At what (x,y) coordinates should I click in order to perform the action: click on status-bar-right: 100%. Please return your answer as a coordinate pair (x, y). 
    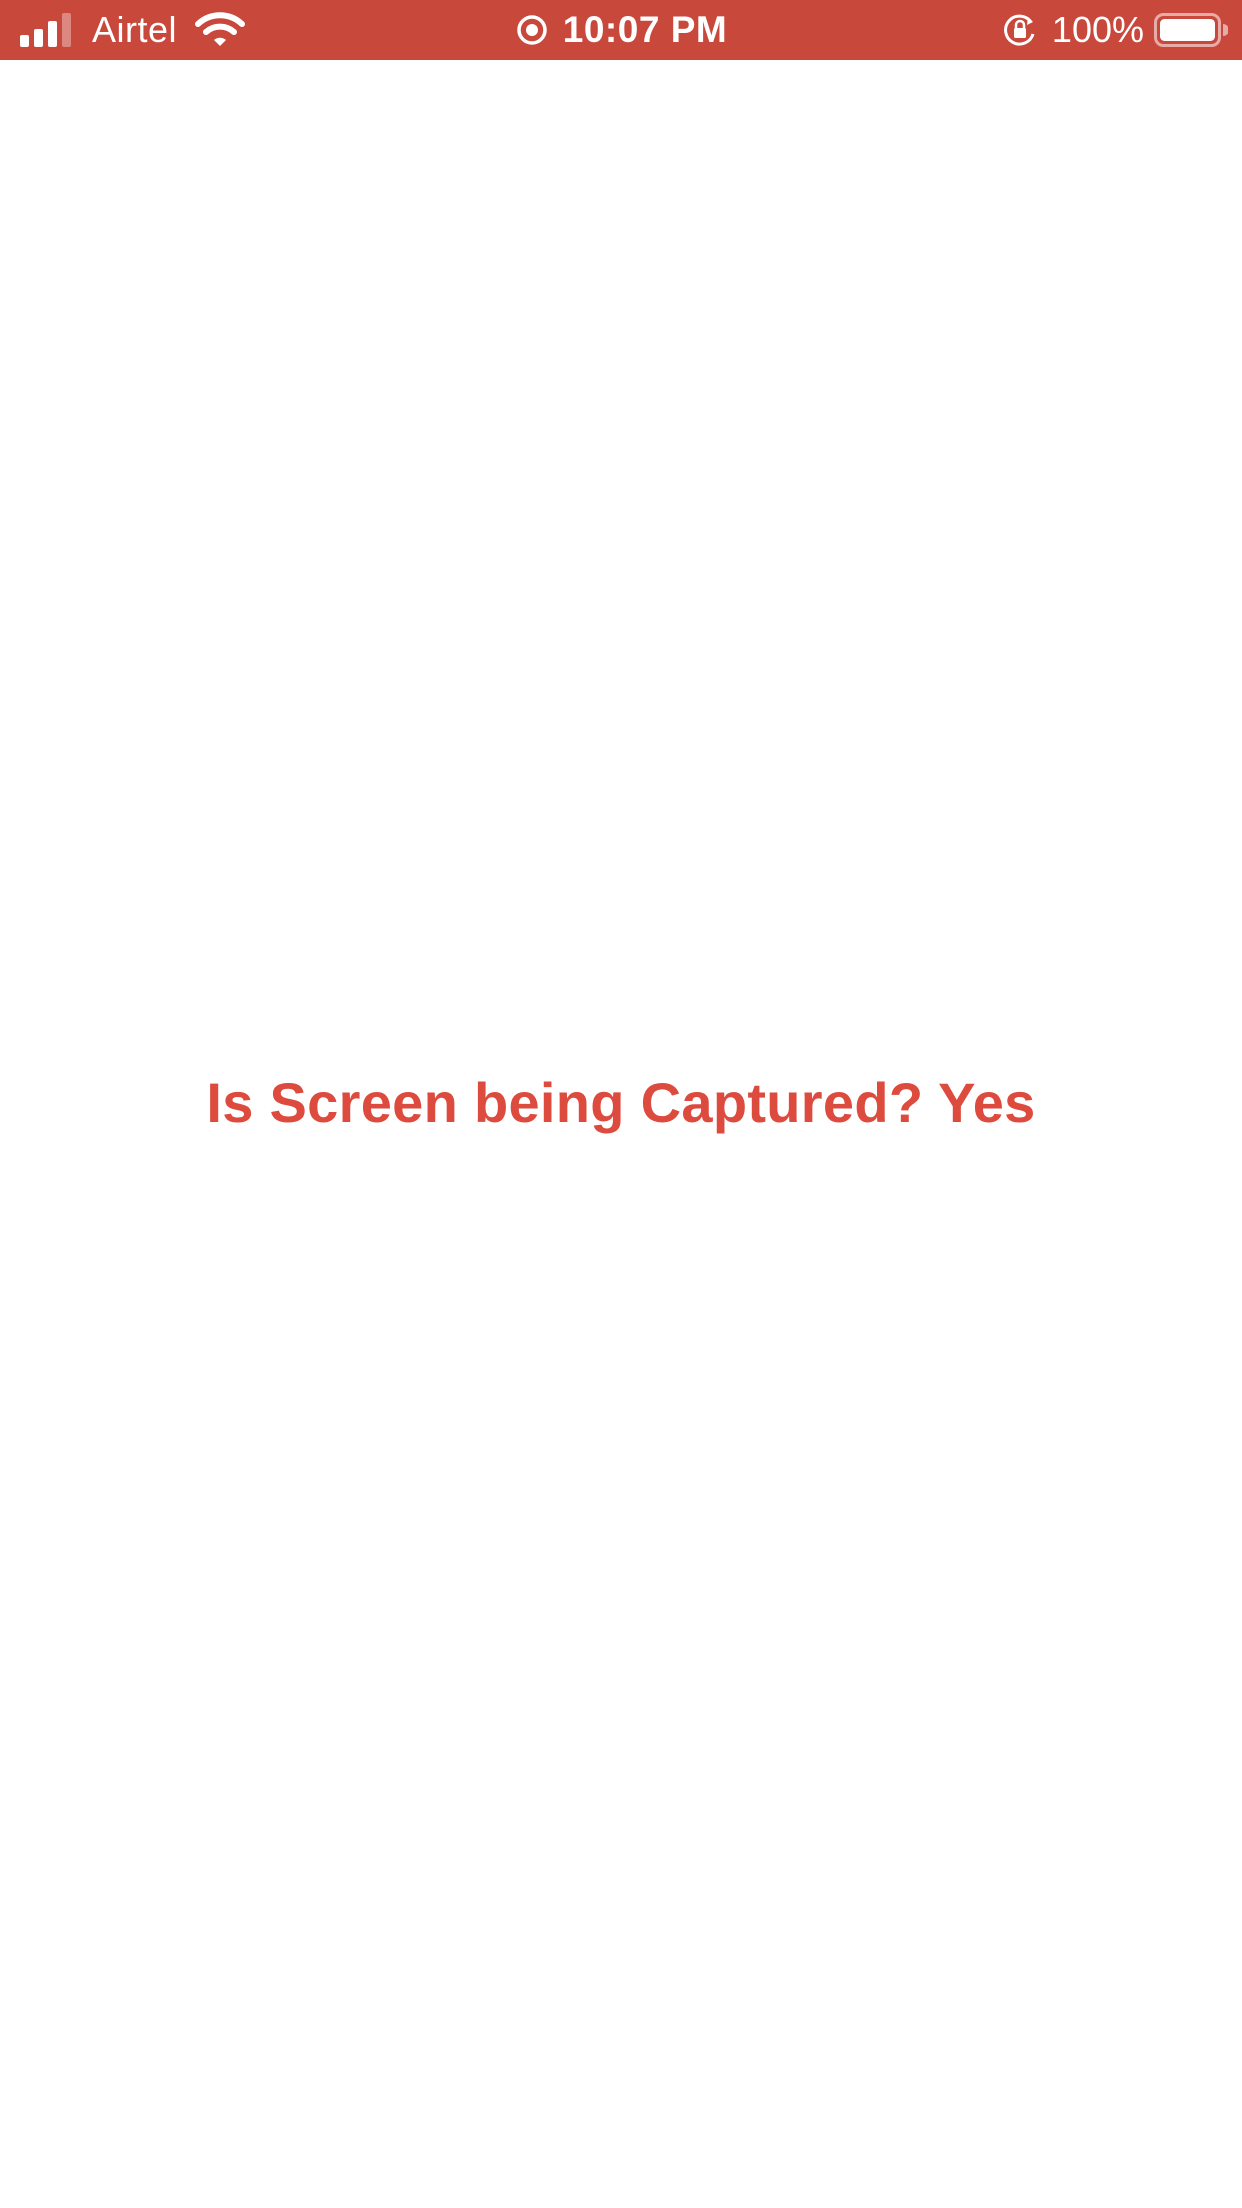
    Looking at the image, I should click on (1115, 30).